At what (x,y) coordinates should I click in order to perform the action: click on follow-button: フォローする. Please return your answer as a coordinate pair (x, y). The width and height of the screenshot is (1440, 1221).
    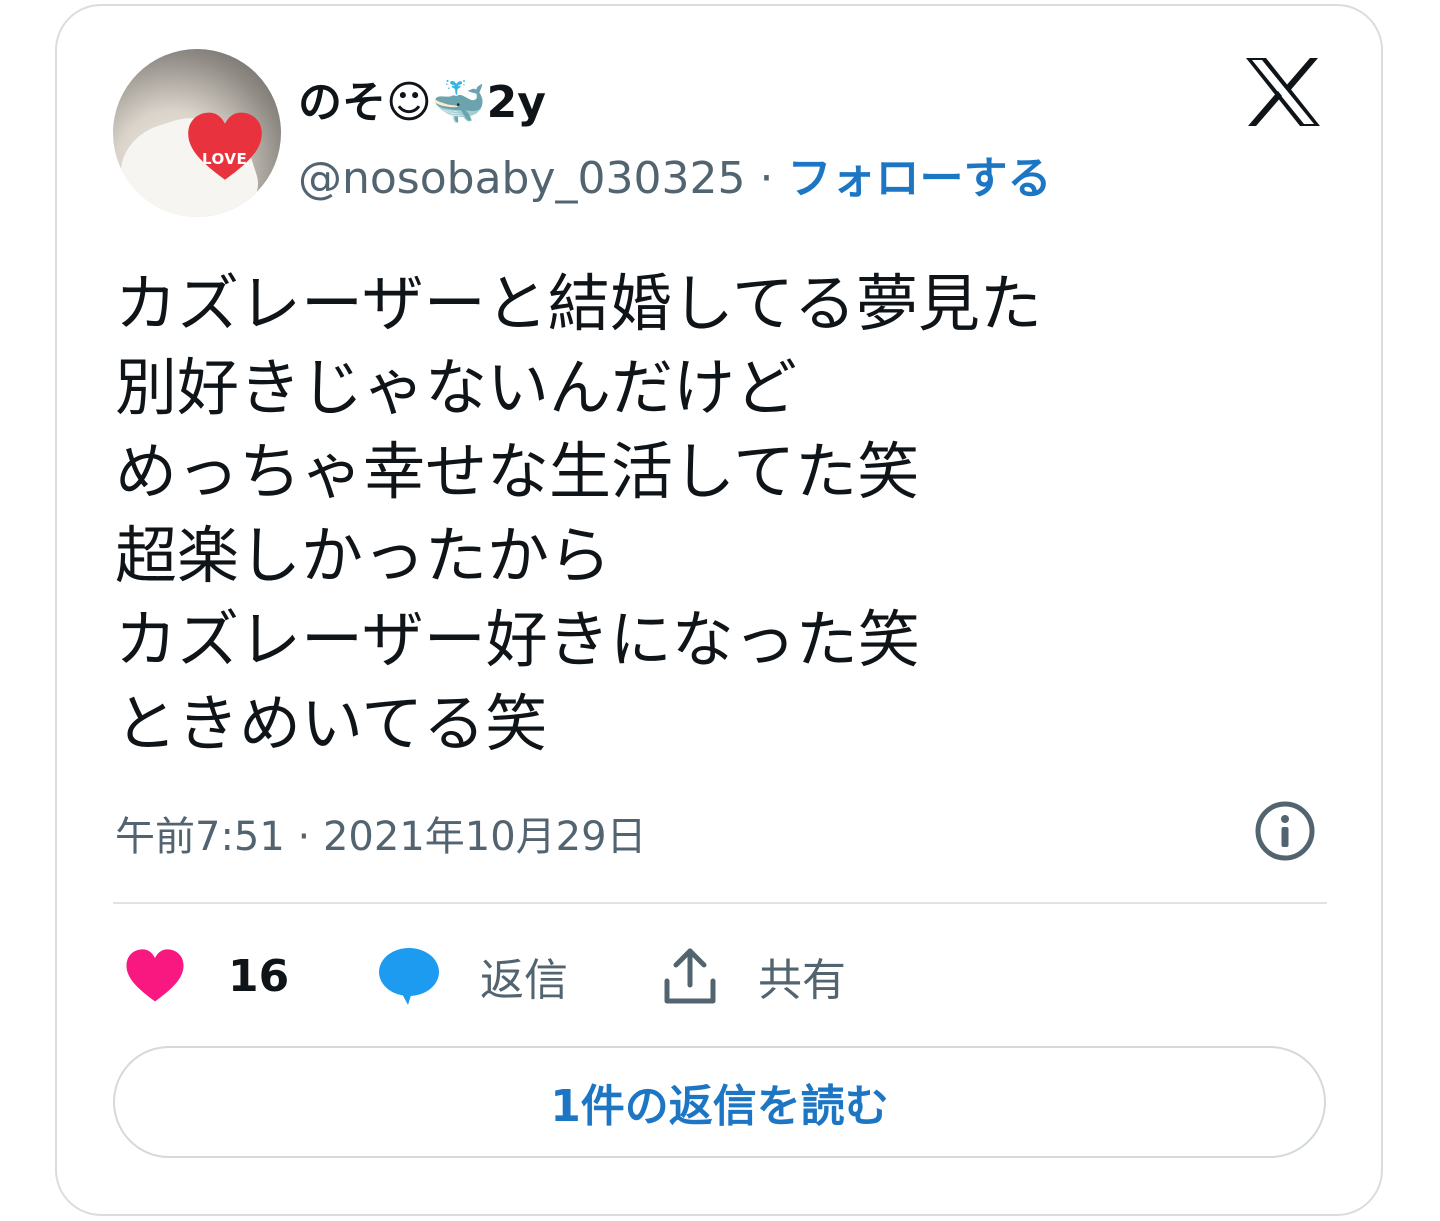
    Looking at the image, I should click on (919, 178).